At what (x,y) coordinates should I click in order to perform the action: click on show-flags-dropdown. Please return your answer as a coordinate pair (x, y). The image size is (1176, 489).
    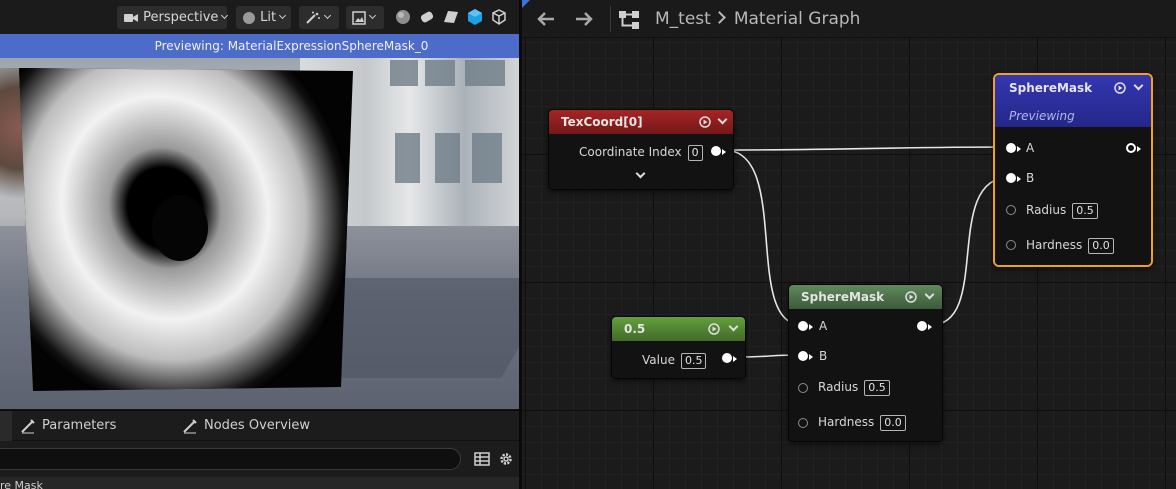
    Looking at the image, I should click on (319, 17).